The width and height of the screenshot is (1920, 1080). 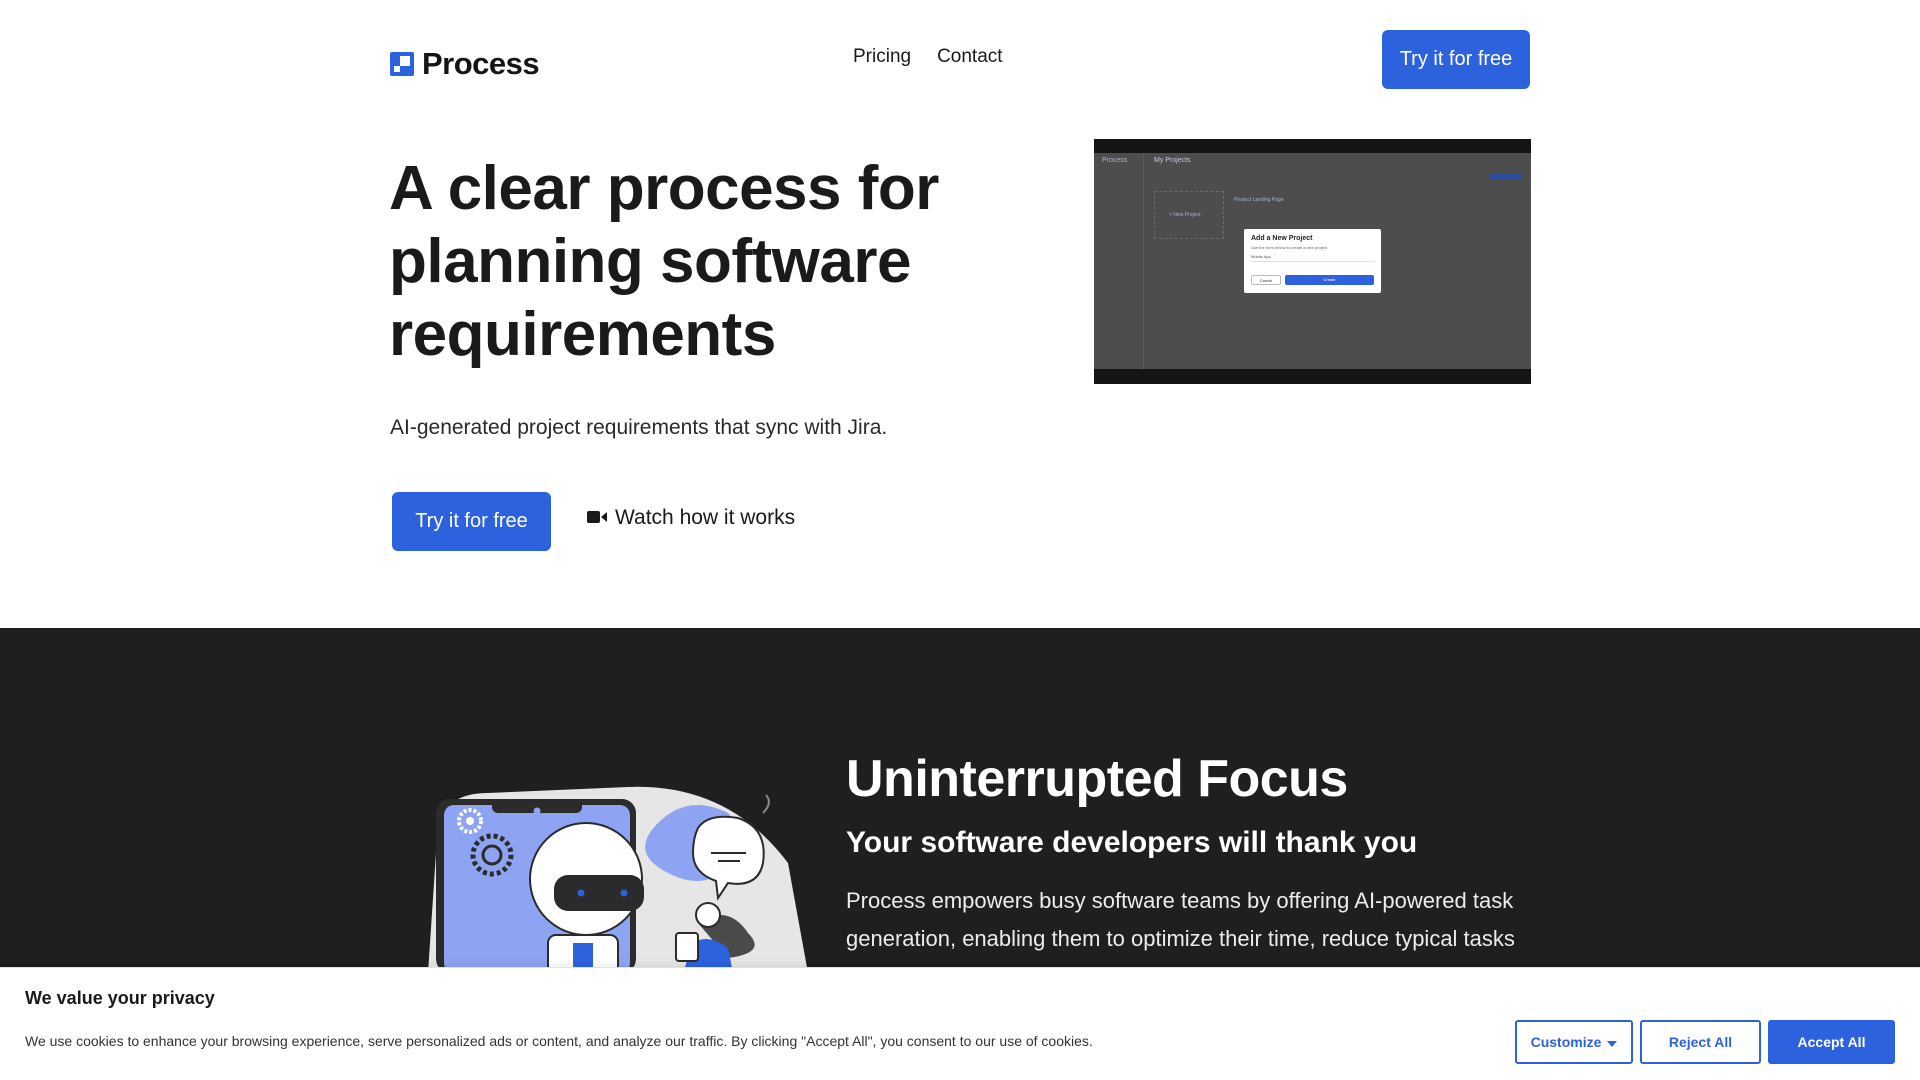 I want to click on caret-down-icon, so click(x=1612, y=1042).